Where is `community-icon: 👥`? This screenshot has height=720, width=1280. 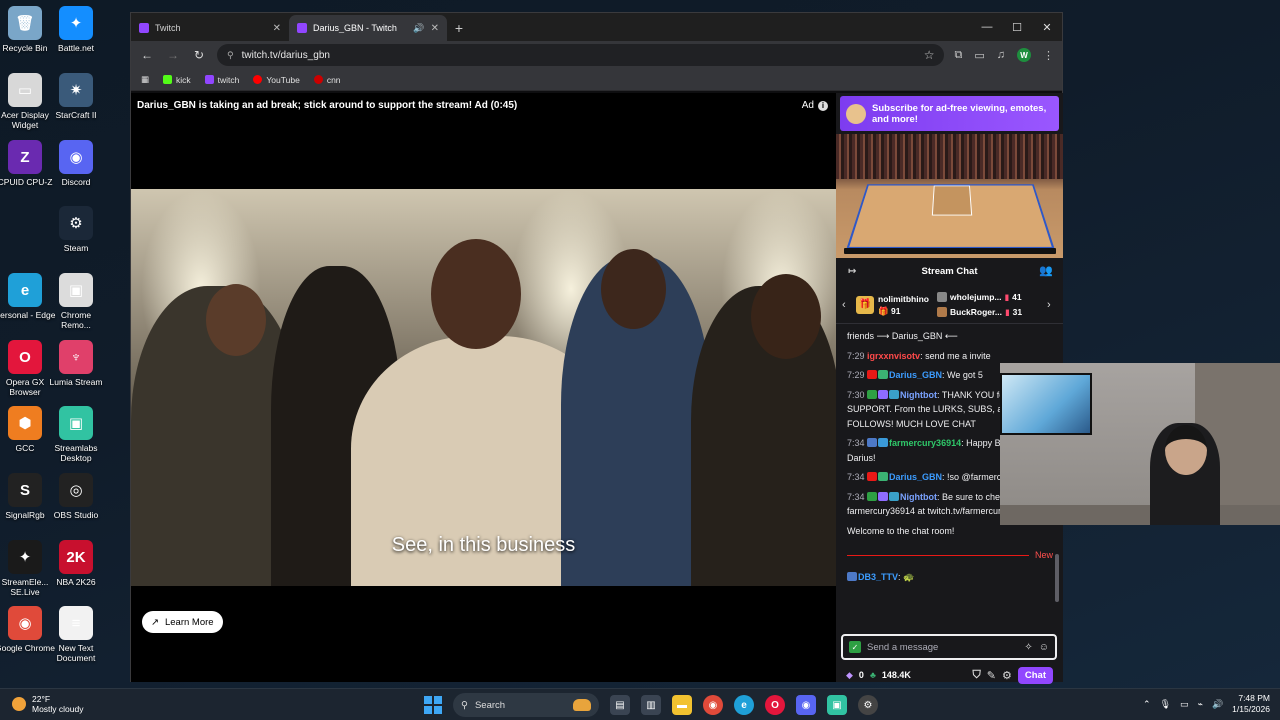
community-icon: 👥 is located at coordinates (1046, 270).